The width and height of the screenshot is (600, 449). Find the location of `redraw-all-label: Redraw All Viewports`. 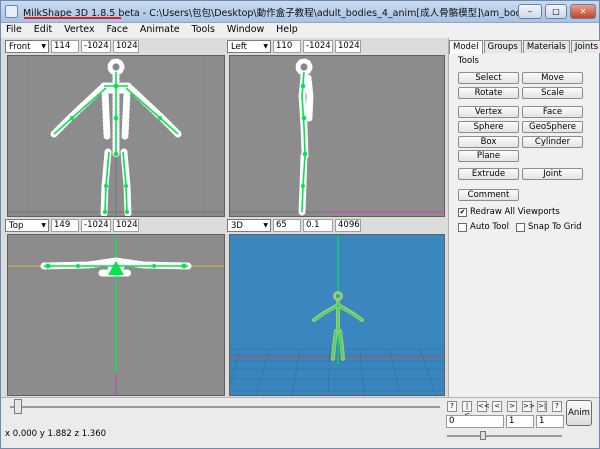

redraw-all-label: Redraw All Viewports is located at coordinates (515, 212).